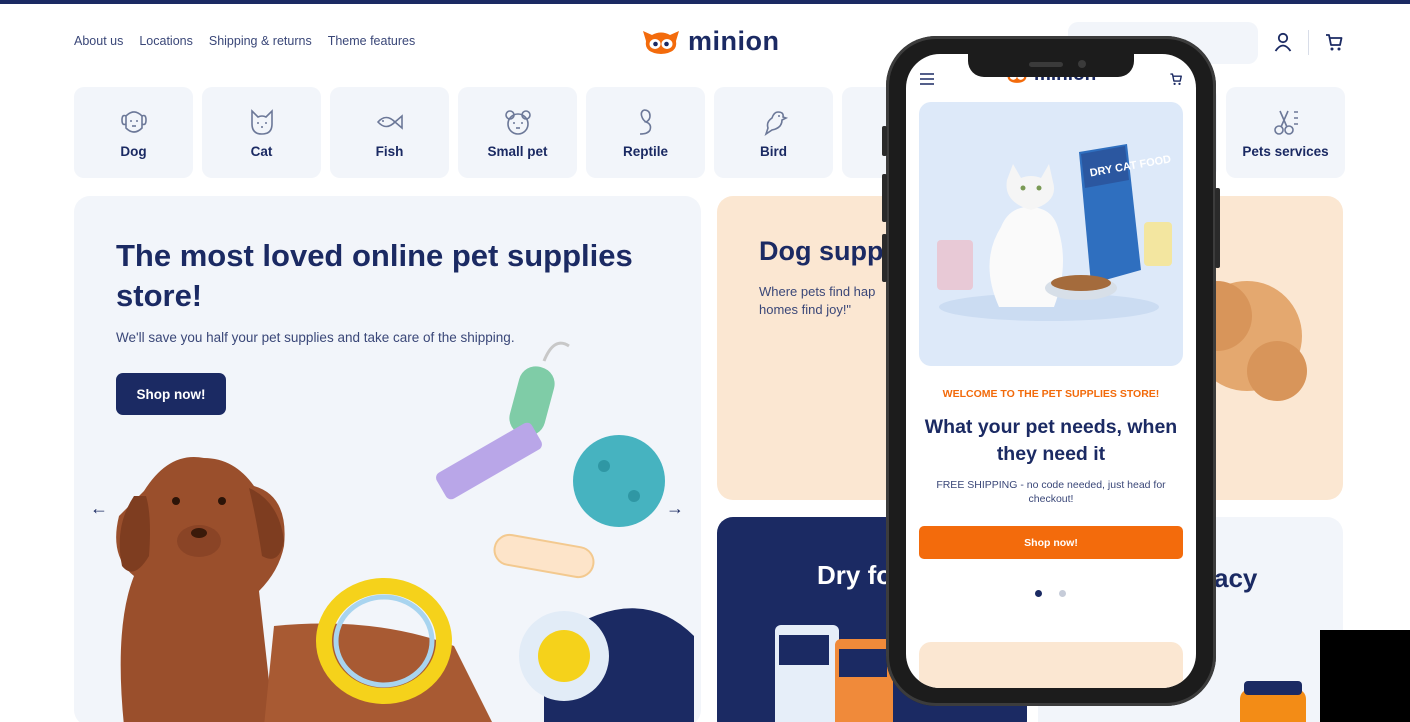 The width and height of the screenshot is (1410, 722). What do you see at coordinates (884, 198) in the screenshot?
I see `phone-volume-up-button` at bounding box center [884, 198].